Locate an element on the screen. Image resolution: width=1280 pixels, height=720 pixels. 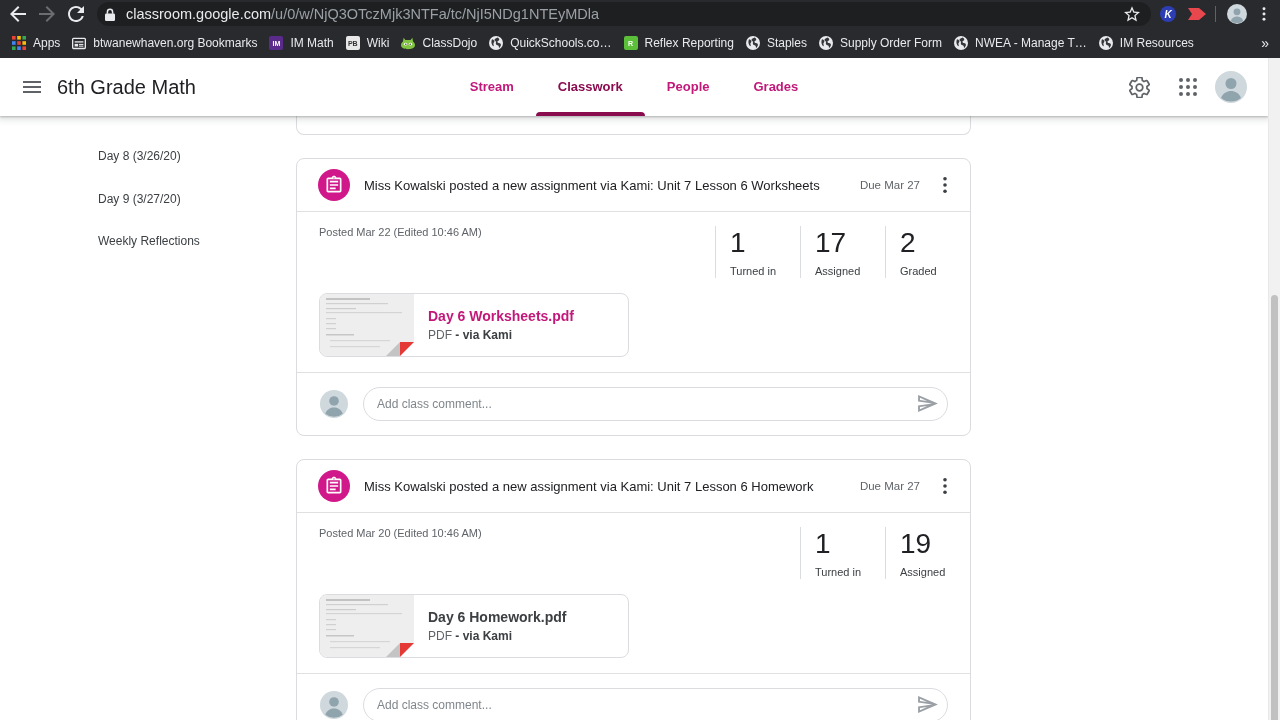
attachment-link: Day 6 Homework.pdf is located at coordinates (497, 617).